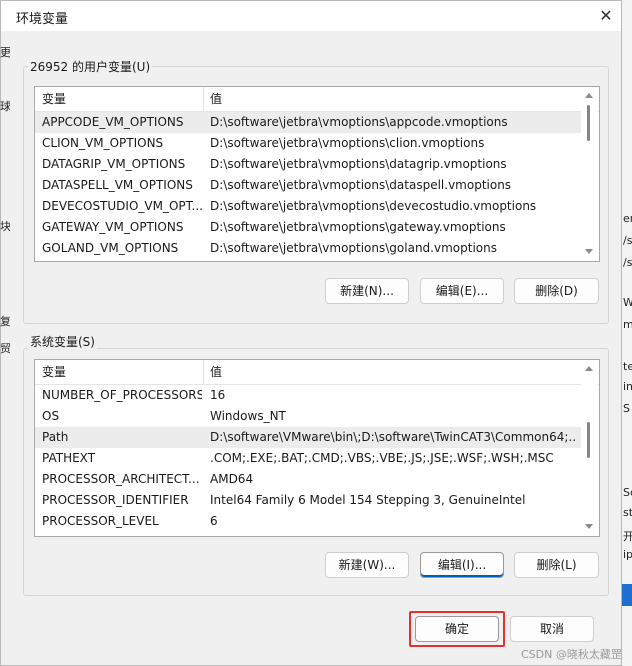 This screenshot has width=632, height=666. I want to click on background-text-fragment: 球, so click(5, 106).